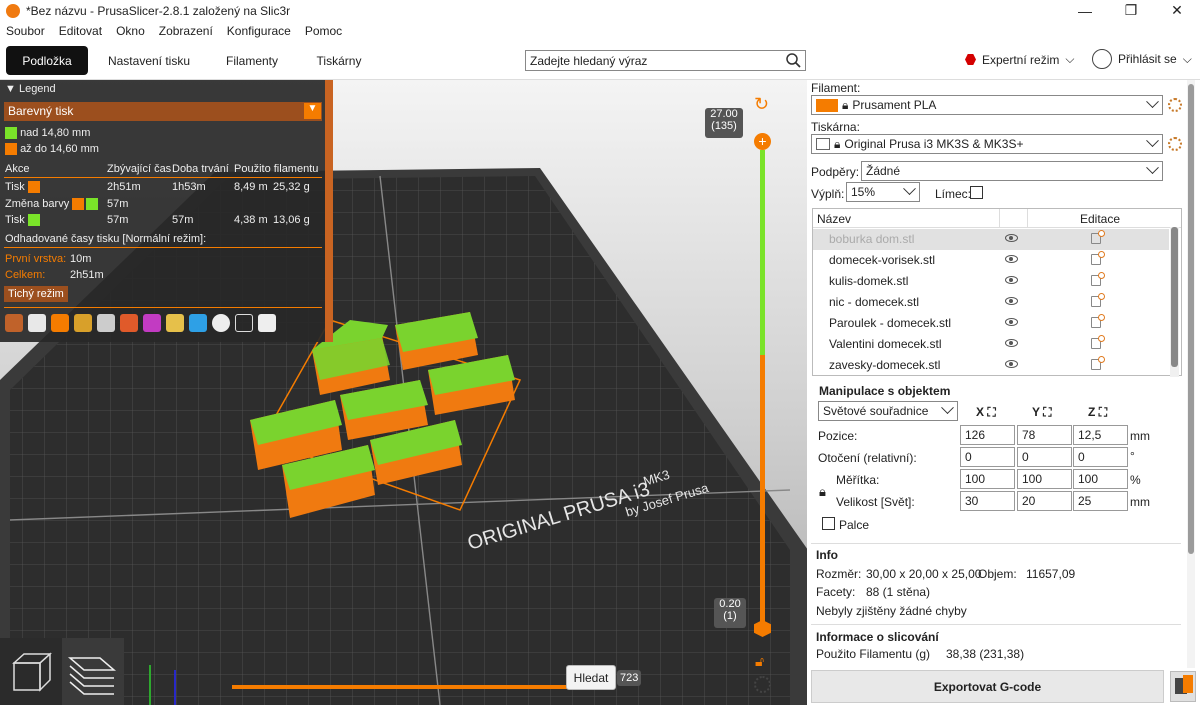 Image resolution: width=1200 pixels, height=705 pixels. What do you see at coordinates (1183, 686) in the screenshot?
I see `send-to-printer-button` at bounding box center [1183, 686].